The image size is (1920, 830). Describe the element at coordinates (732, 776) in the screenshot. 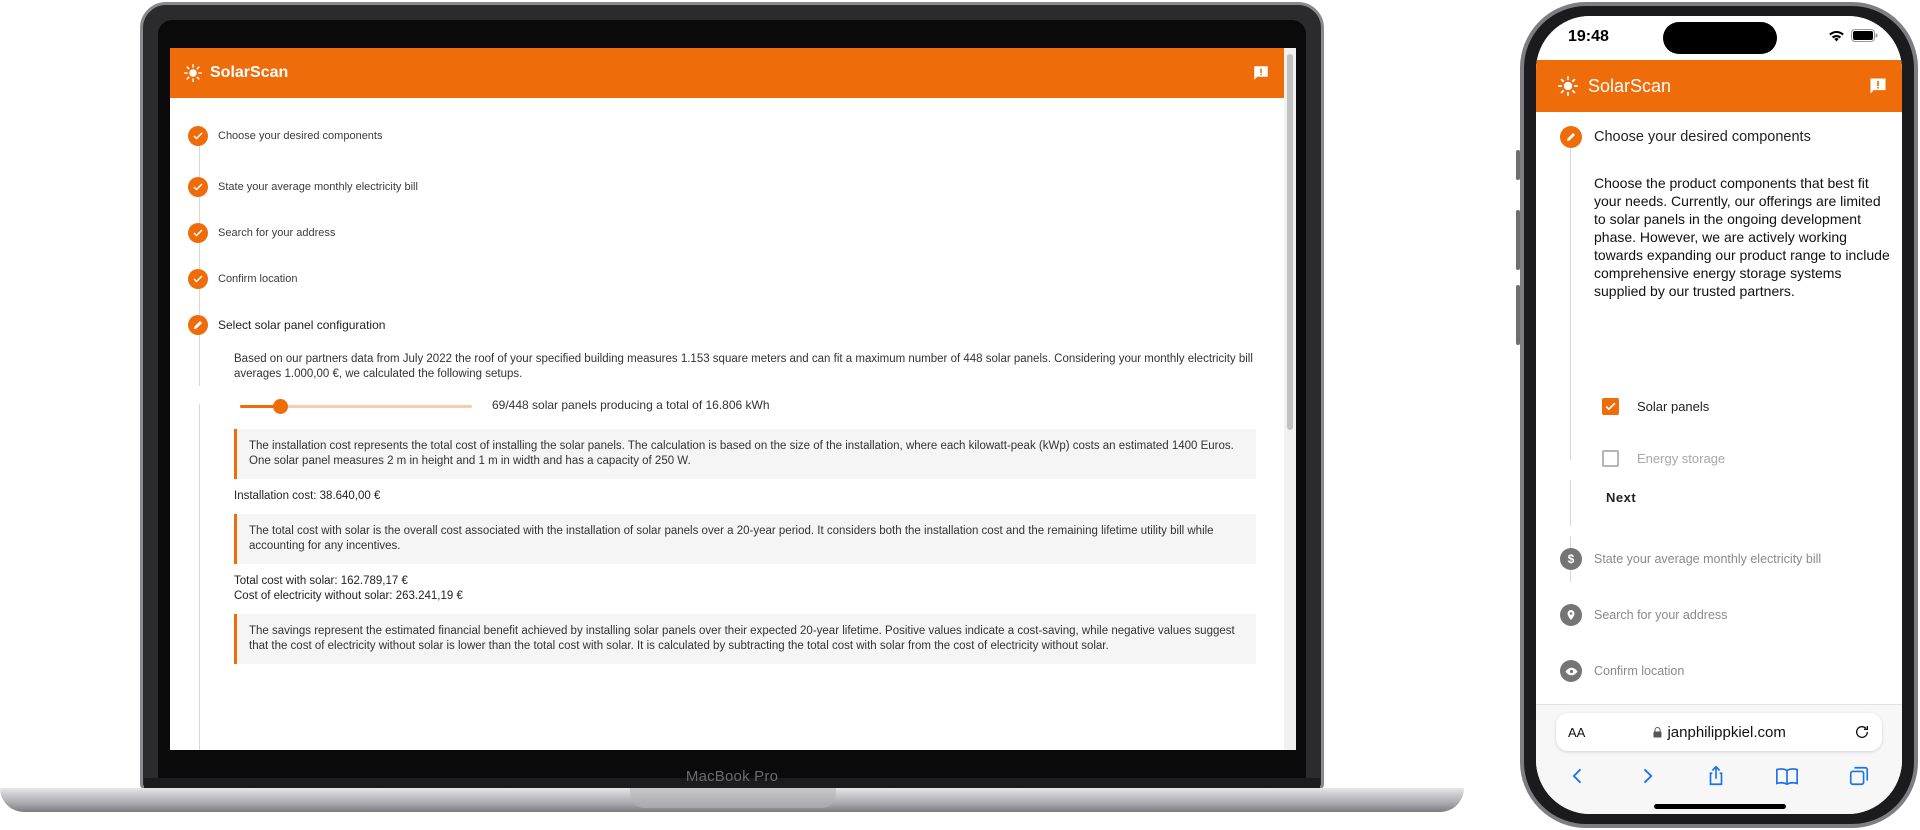

I see `device-label: MacBook Pro` at that location.